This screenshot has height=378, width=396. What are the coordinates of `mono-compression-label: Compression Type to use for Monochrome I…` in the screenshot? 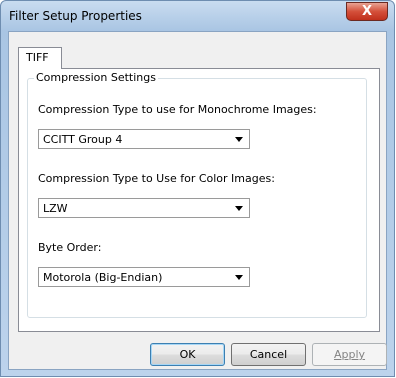 It's located at (177, 109).